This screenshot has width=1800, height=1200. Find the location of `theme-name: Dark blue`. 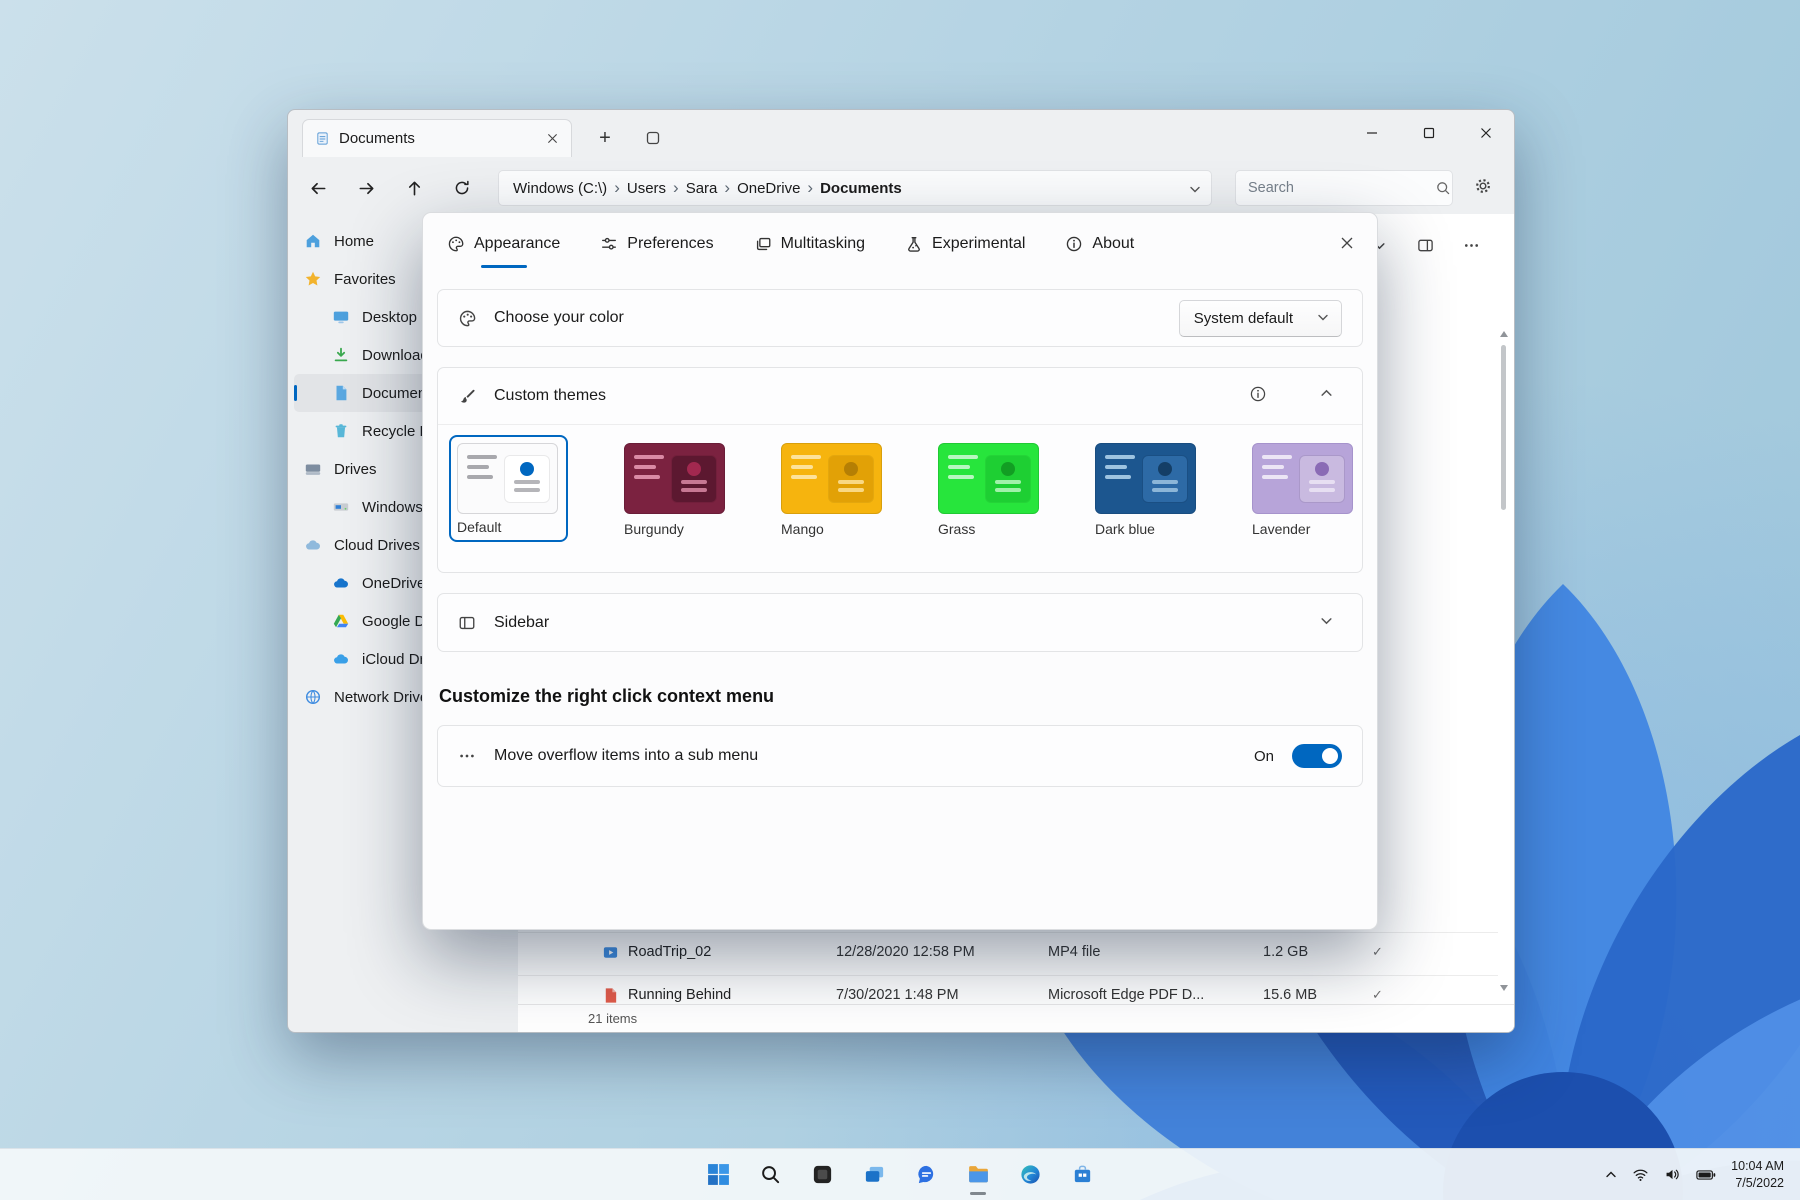

theme-name: Dark blue is located at coordinates (1125, 529).